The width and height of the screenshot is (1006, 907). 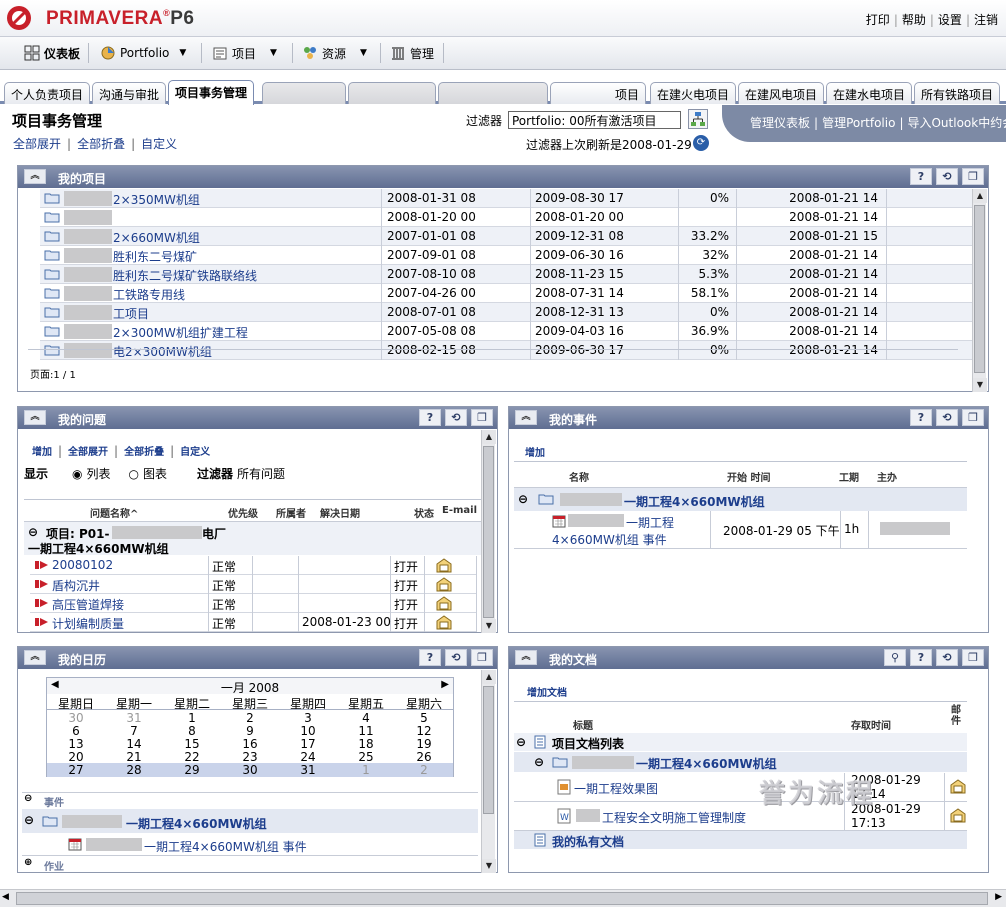 What do you see at coordinates (192, 744) in the screenshot?
I see `calendar-day: 15` at bounding box center [192, 744].